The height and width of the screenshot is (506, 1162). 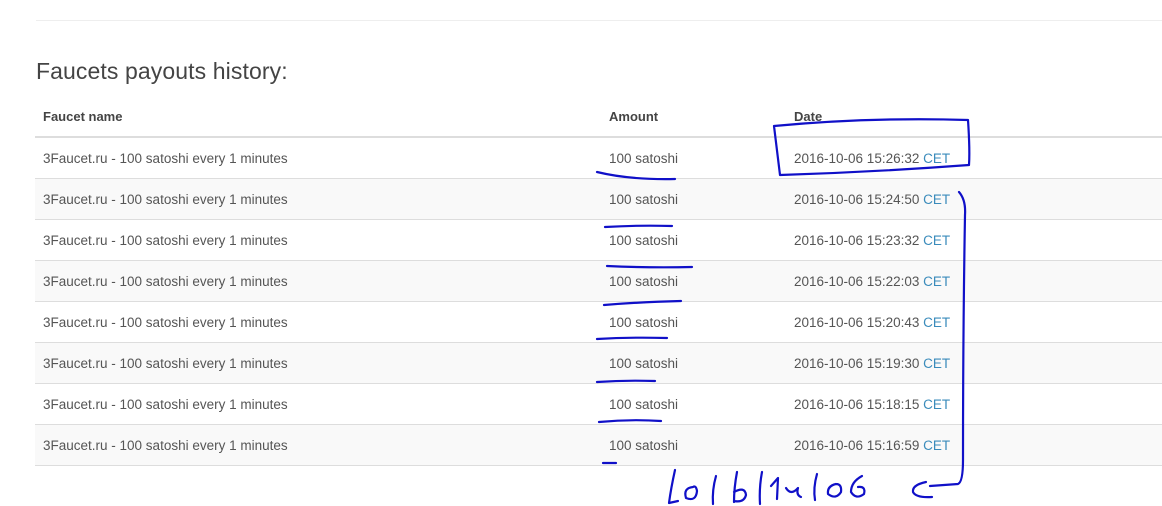 What do you see at coordinates (693, 117) in the screenshot?
I see `column-header-amount: Amount` at bounding box center [693, 117].